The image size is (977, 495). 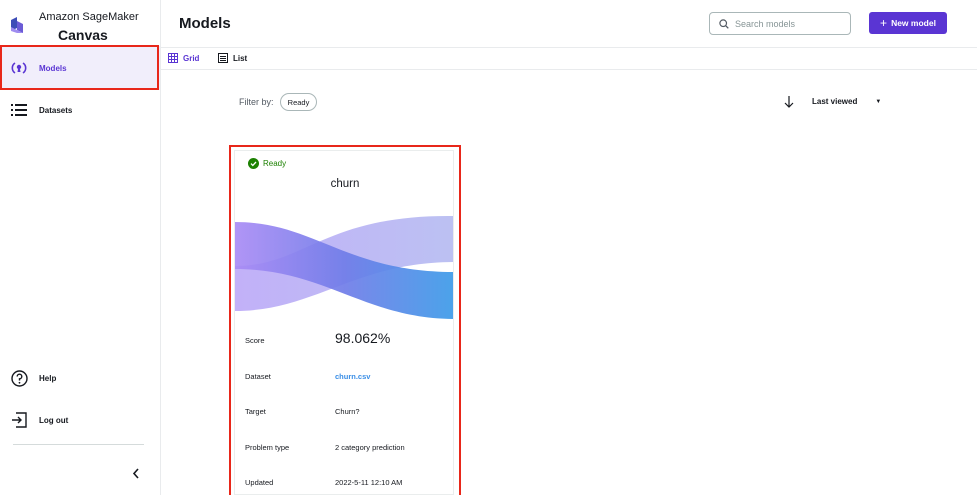 What do you see at coordinates (267, 447) in the screenshot?
I see `problem-type-label: Problem type` at bounding box center [267, 447].